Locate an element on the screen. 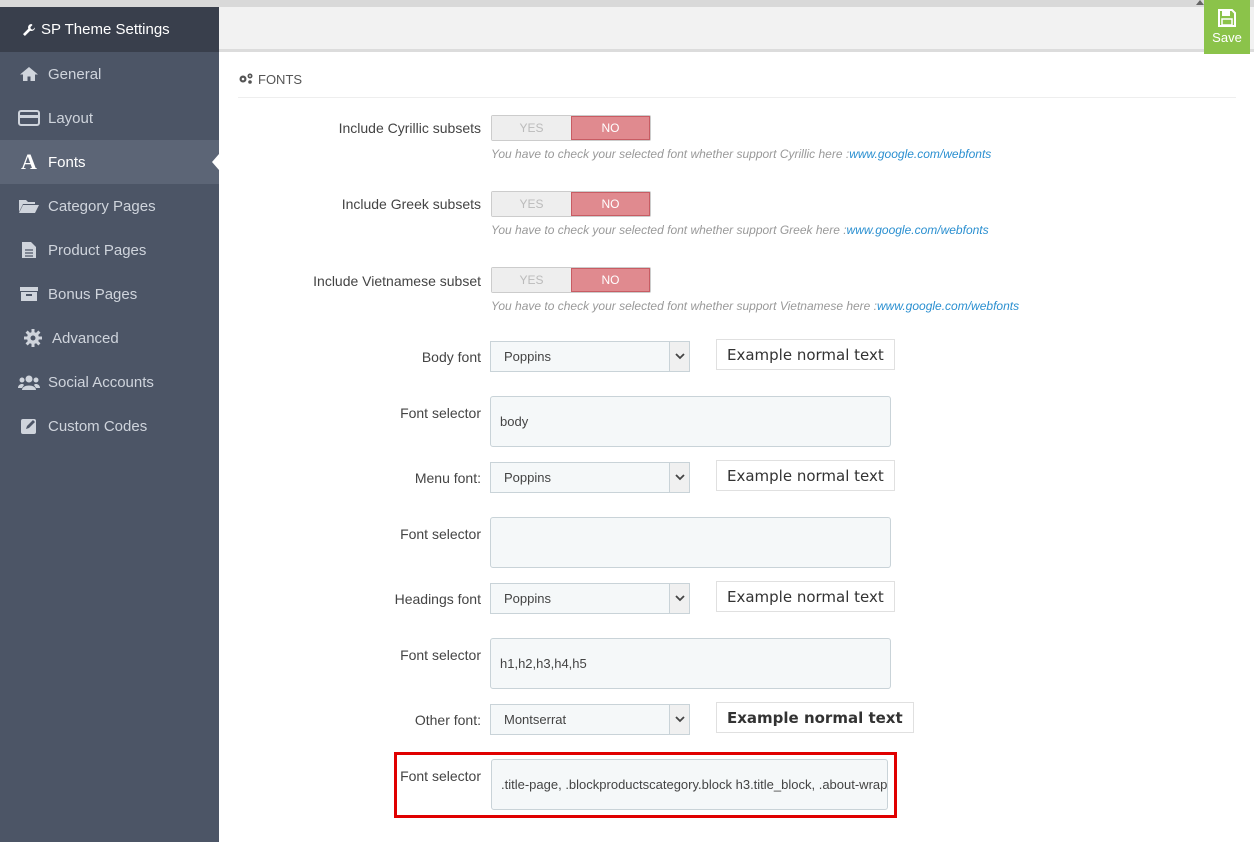 The image size is (1254, 842). scroll-up-icon is located at coordinates (1200, 2).